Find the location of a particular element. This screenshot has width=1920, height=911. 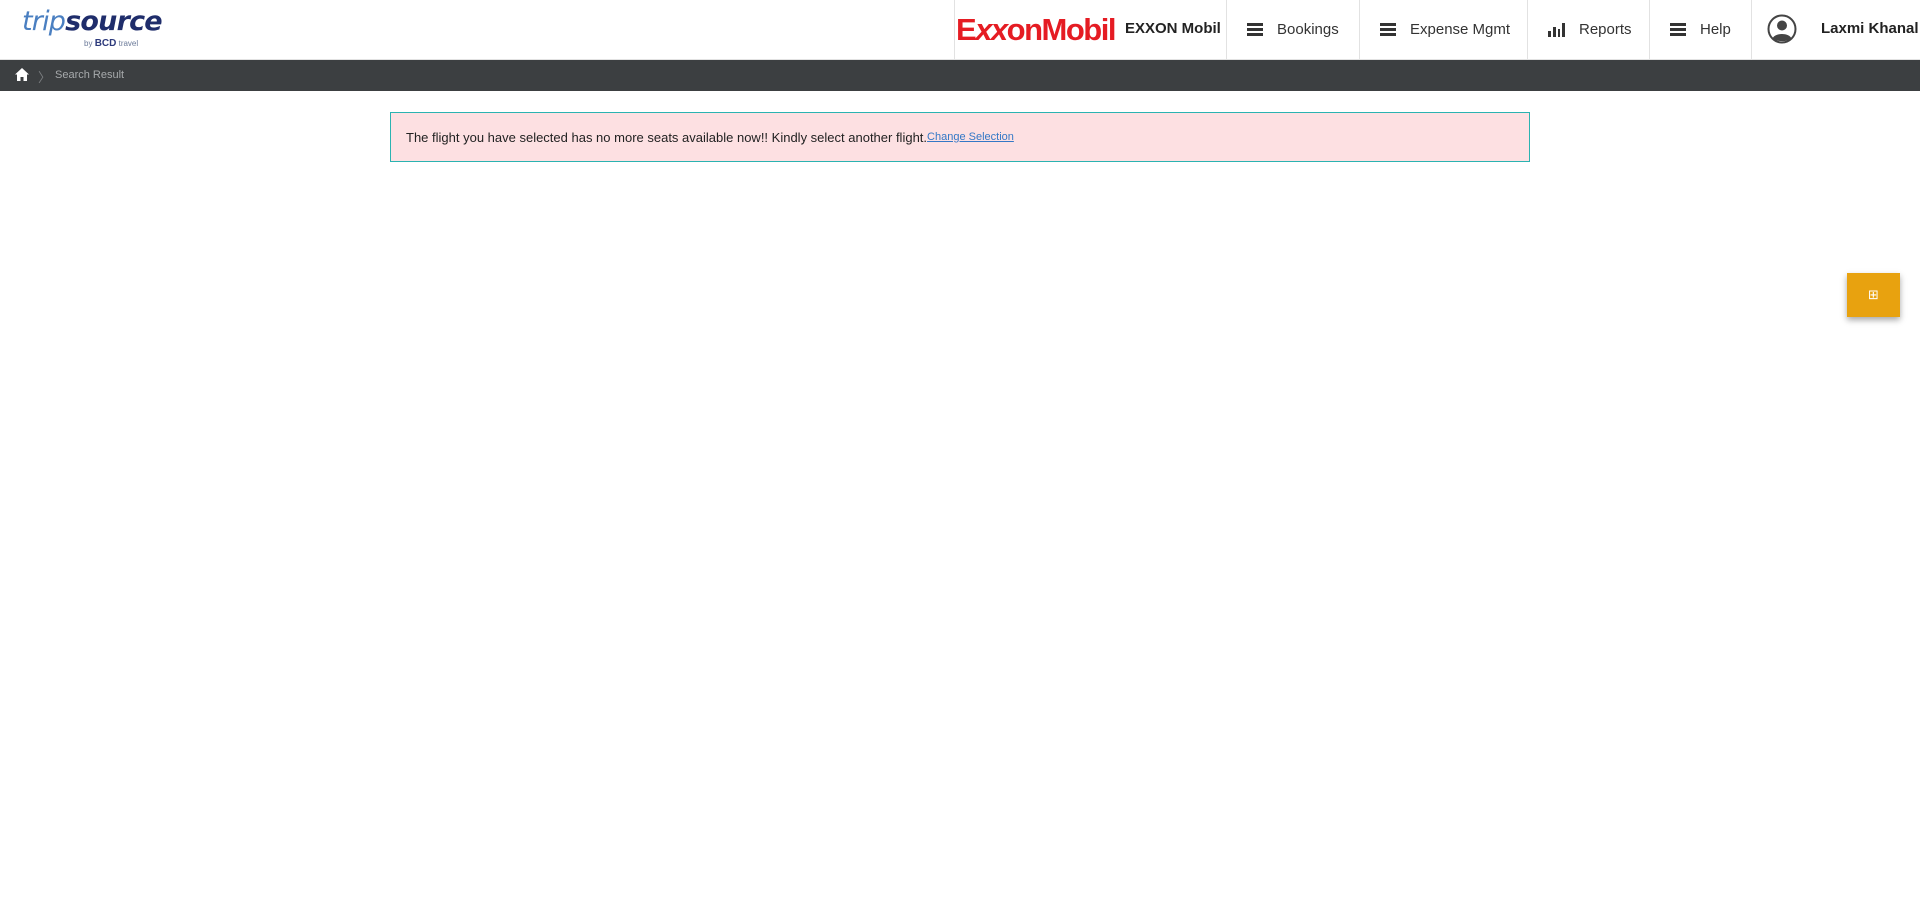

logo-subtitle: by BCD travel is located at coordinates (111, 43).